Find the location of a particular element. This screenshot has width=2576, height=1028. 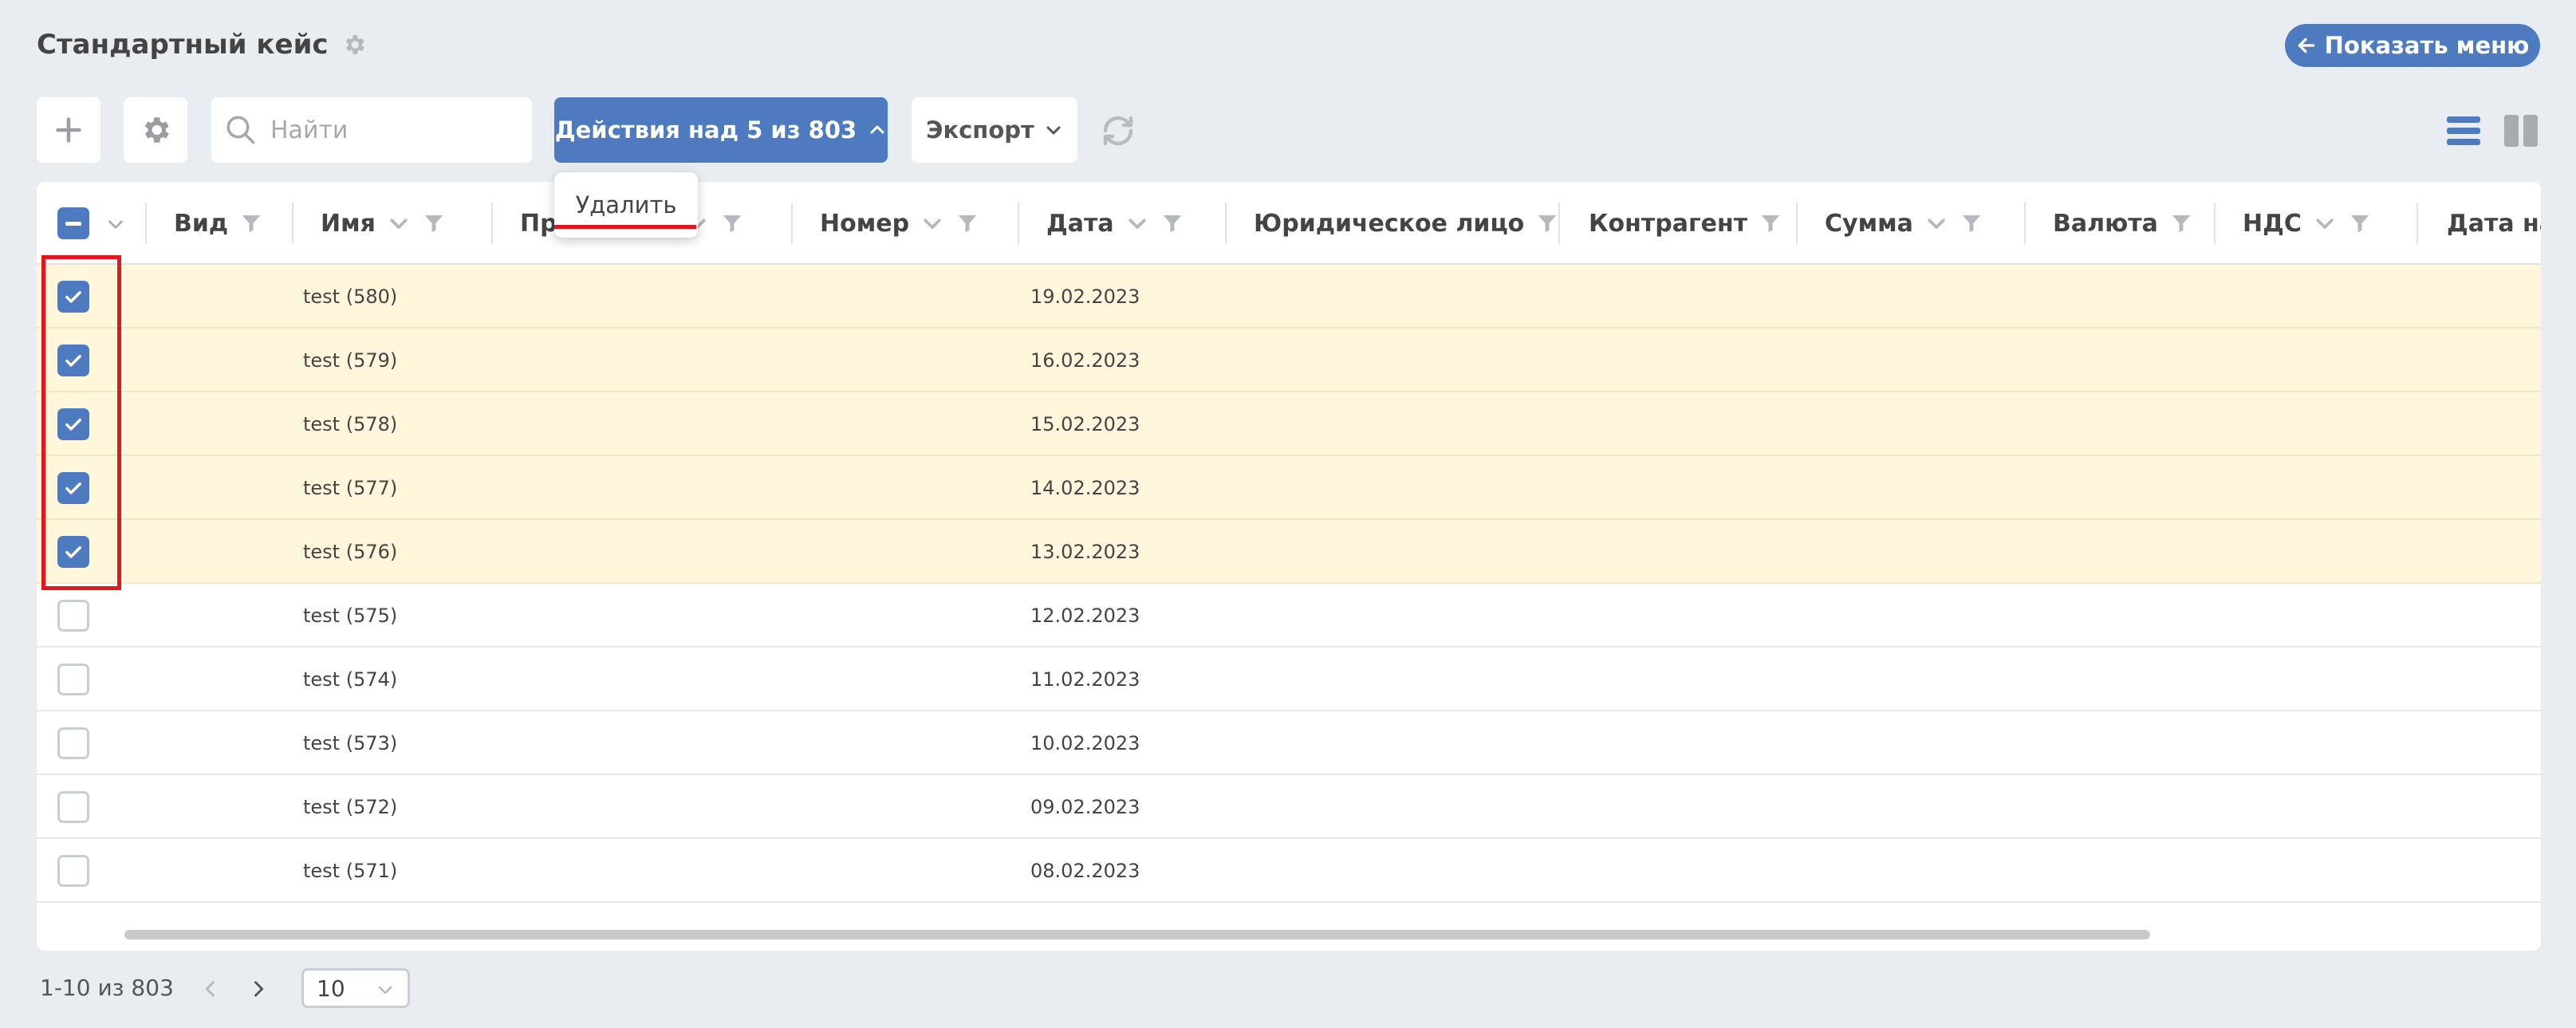

chevron-right-icon is located at coordinates (258, 989).